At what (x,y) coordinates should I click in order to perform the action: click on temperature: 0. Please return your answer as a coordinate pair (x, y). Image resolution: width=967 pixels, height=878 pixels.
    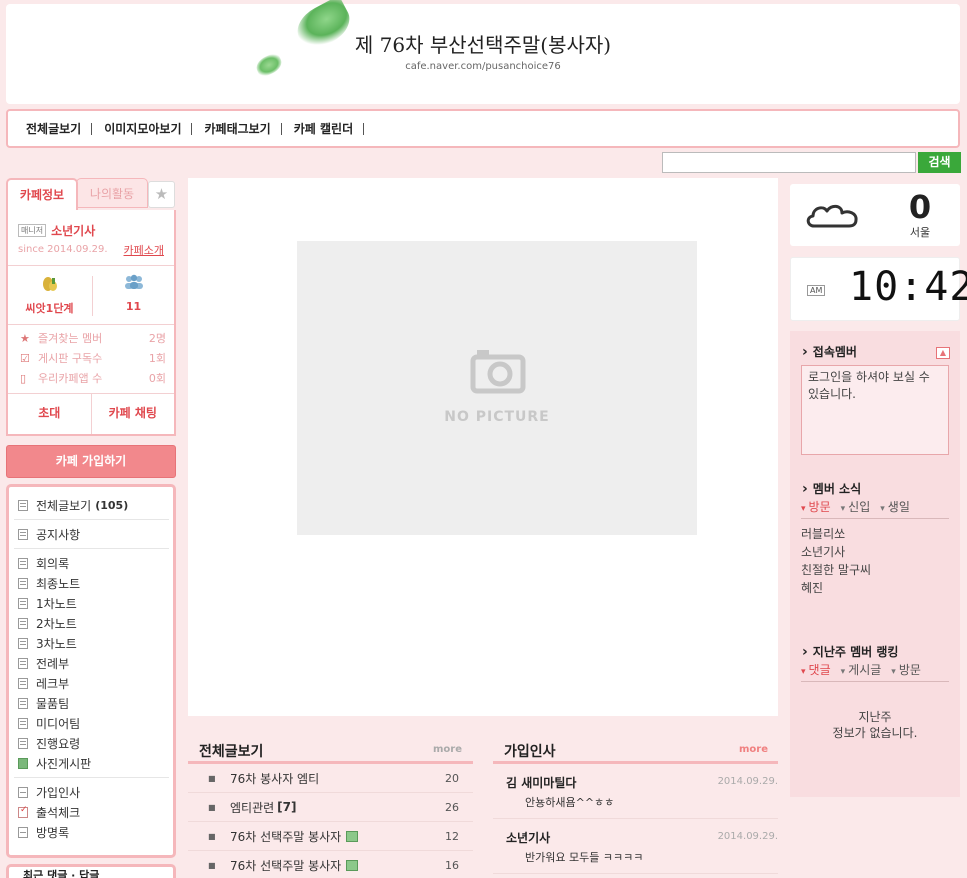
    Looking at the image, I should click on (920, 207).